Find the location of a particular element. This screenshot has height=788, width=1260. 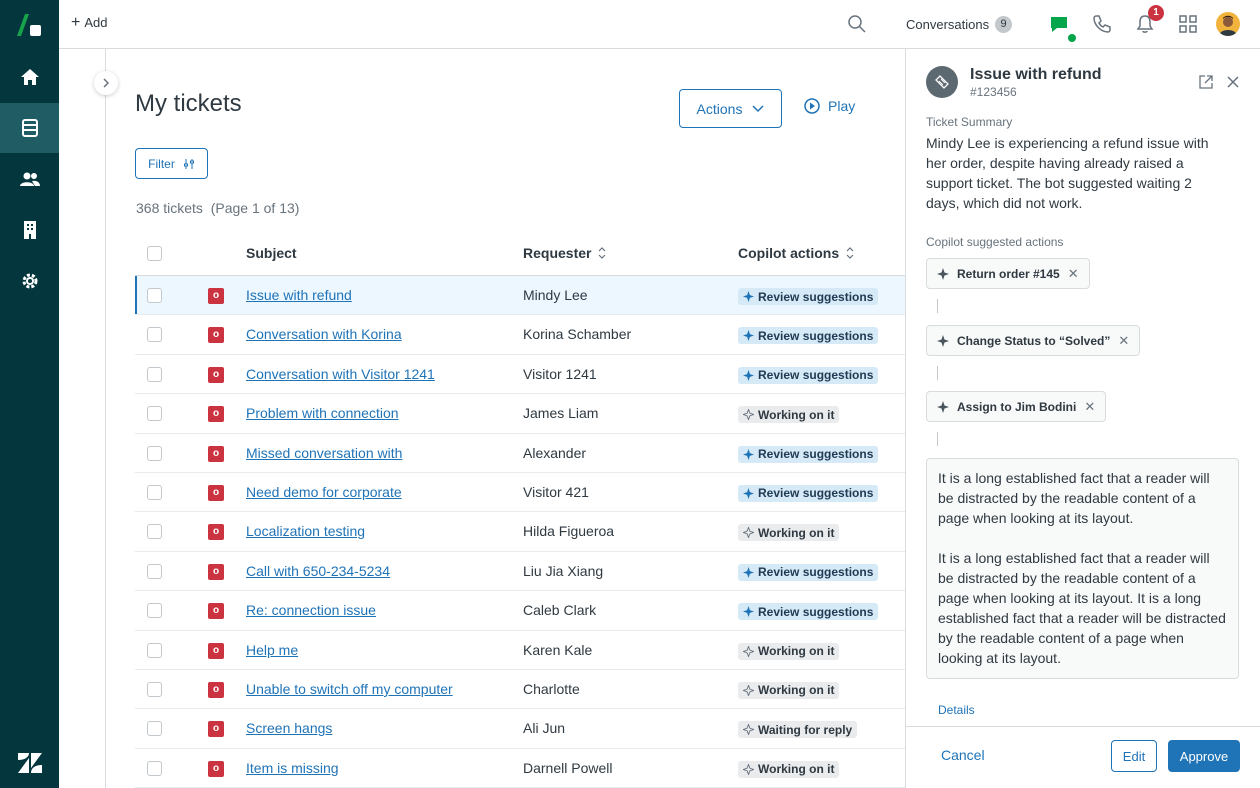

ticket-subject-link: Re: connection issue is located at coordinates (311, 610).